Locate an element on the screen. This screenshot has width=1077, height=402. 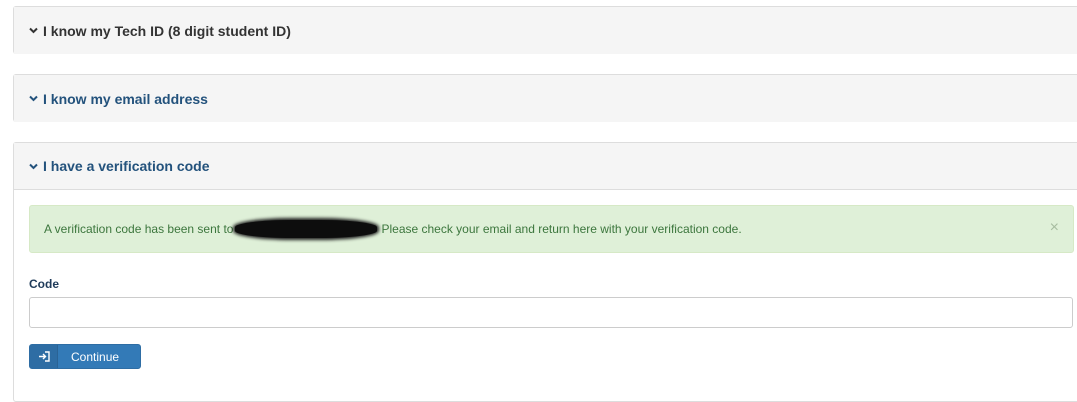
continue-button: Continue is located at coordinates (85, 356).